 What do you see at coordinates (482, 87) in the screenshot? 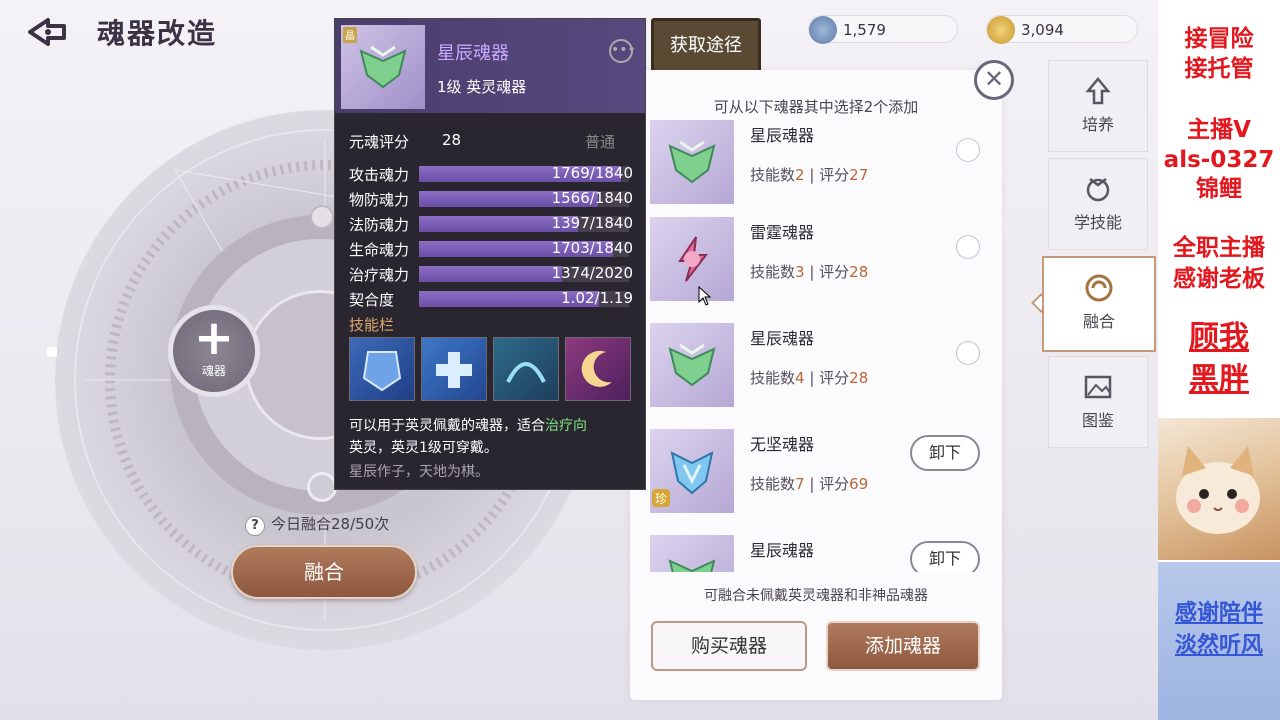
I see `tooltip-subtitle: 1级 英灵魂器` at bounding box center [482, 87].